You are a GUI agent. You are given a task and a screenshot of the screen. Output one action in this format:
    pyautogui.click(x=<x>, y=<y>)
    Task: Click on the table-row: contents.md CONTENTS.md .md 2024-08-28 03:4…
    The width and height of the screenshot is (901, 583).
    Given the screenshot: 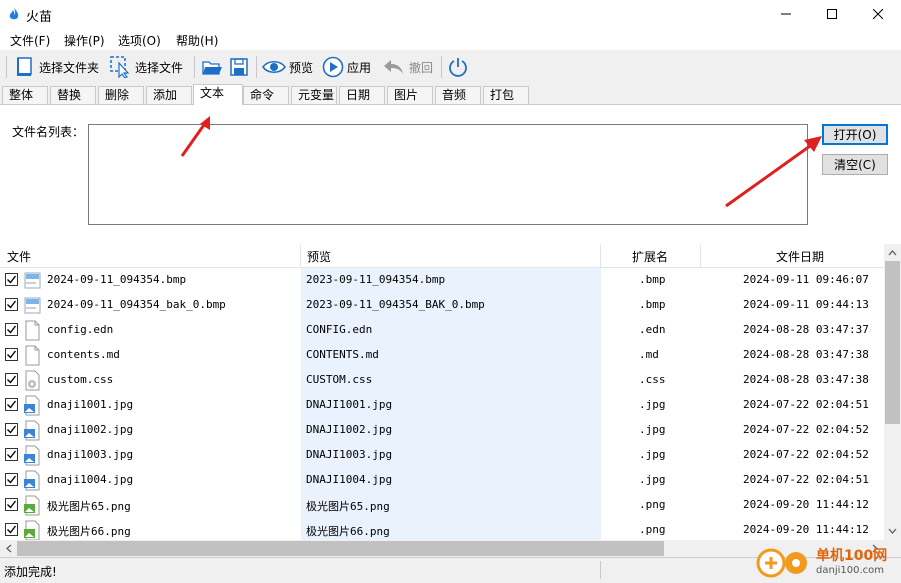 What is the action you would take?
    pyautogui.click(x=442, y=355)
    